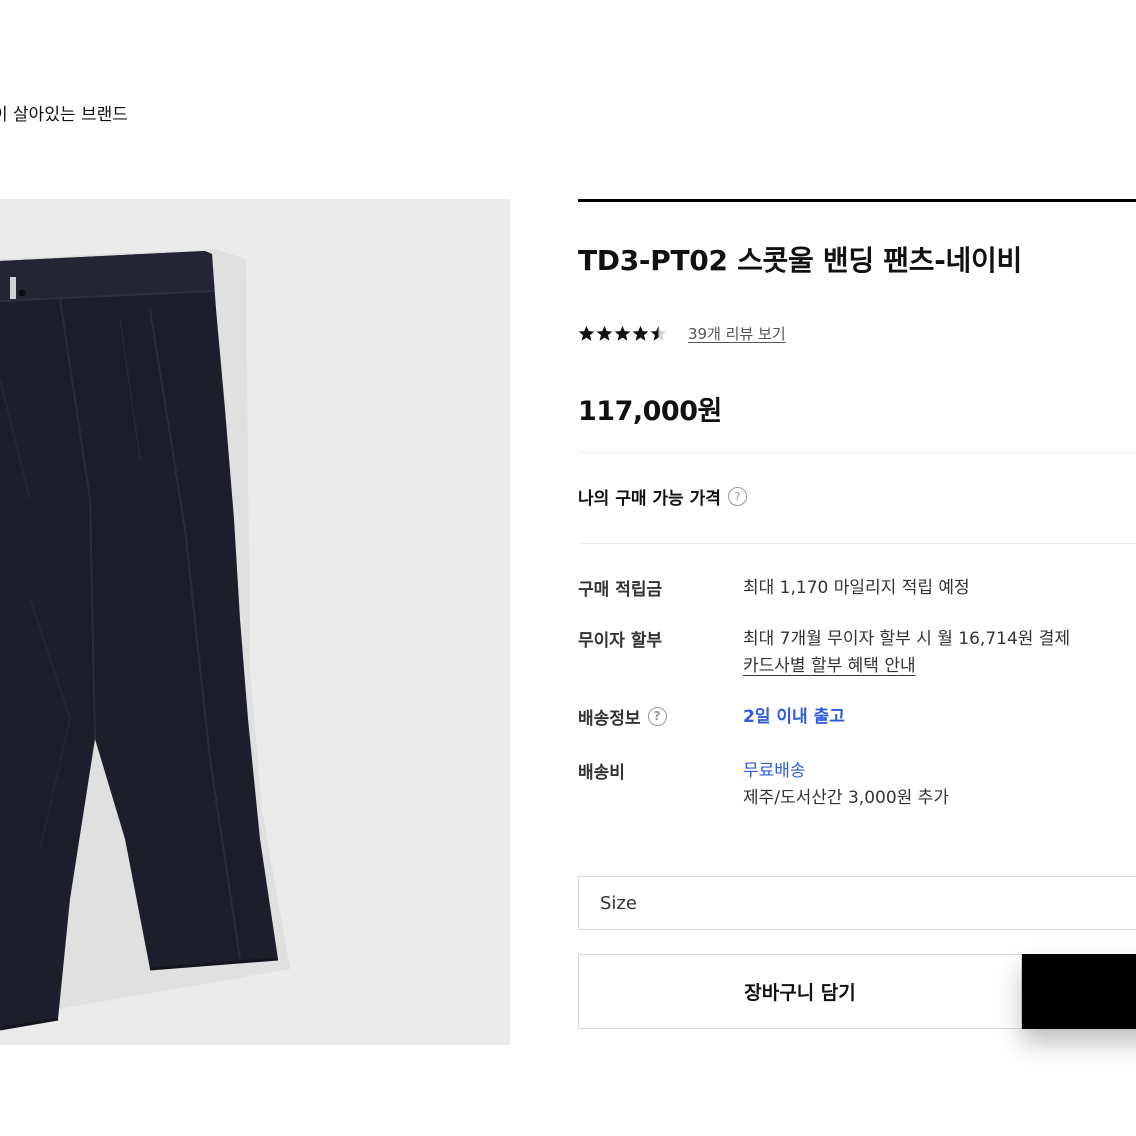 The height and width of the screenshot is (1136, 1136). Describe the element at coordinates (601, 772) in the screenshot. I see `shipping-fee-label: 배송비` at that location.